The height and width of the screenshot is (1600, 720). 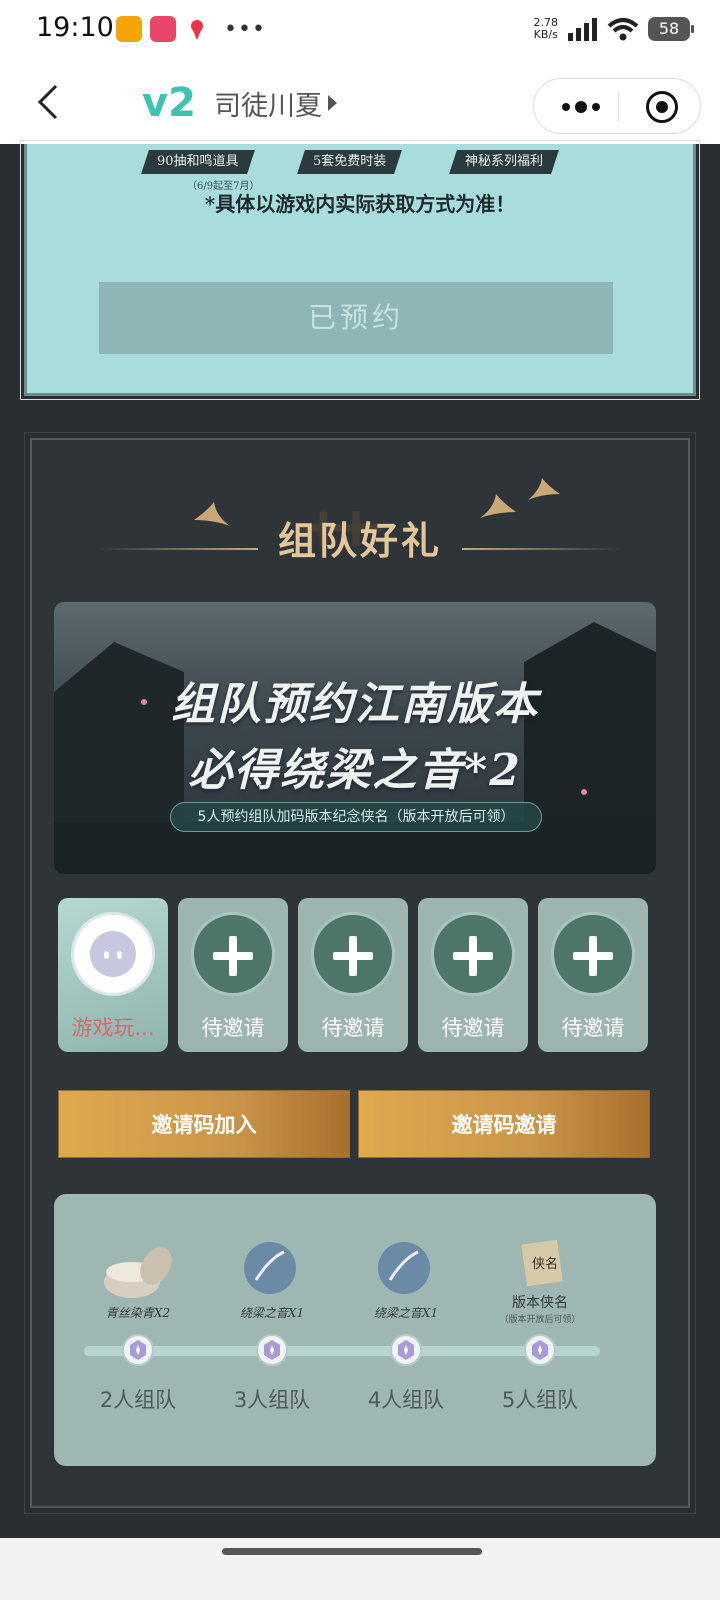 What do you see at coordinates (544, 489) in the screenshot?
I see `swallow-icon` at bounding box center [544, 489].